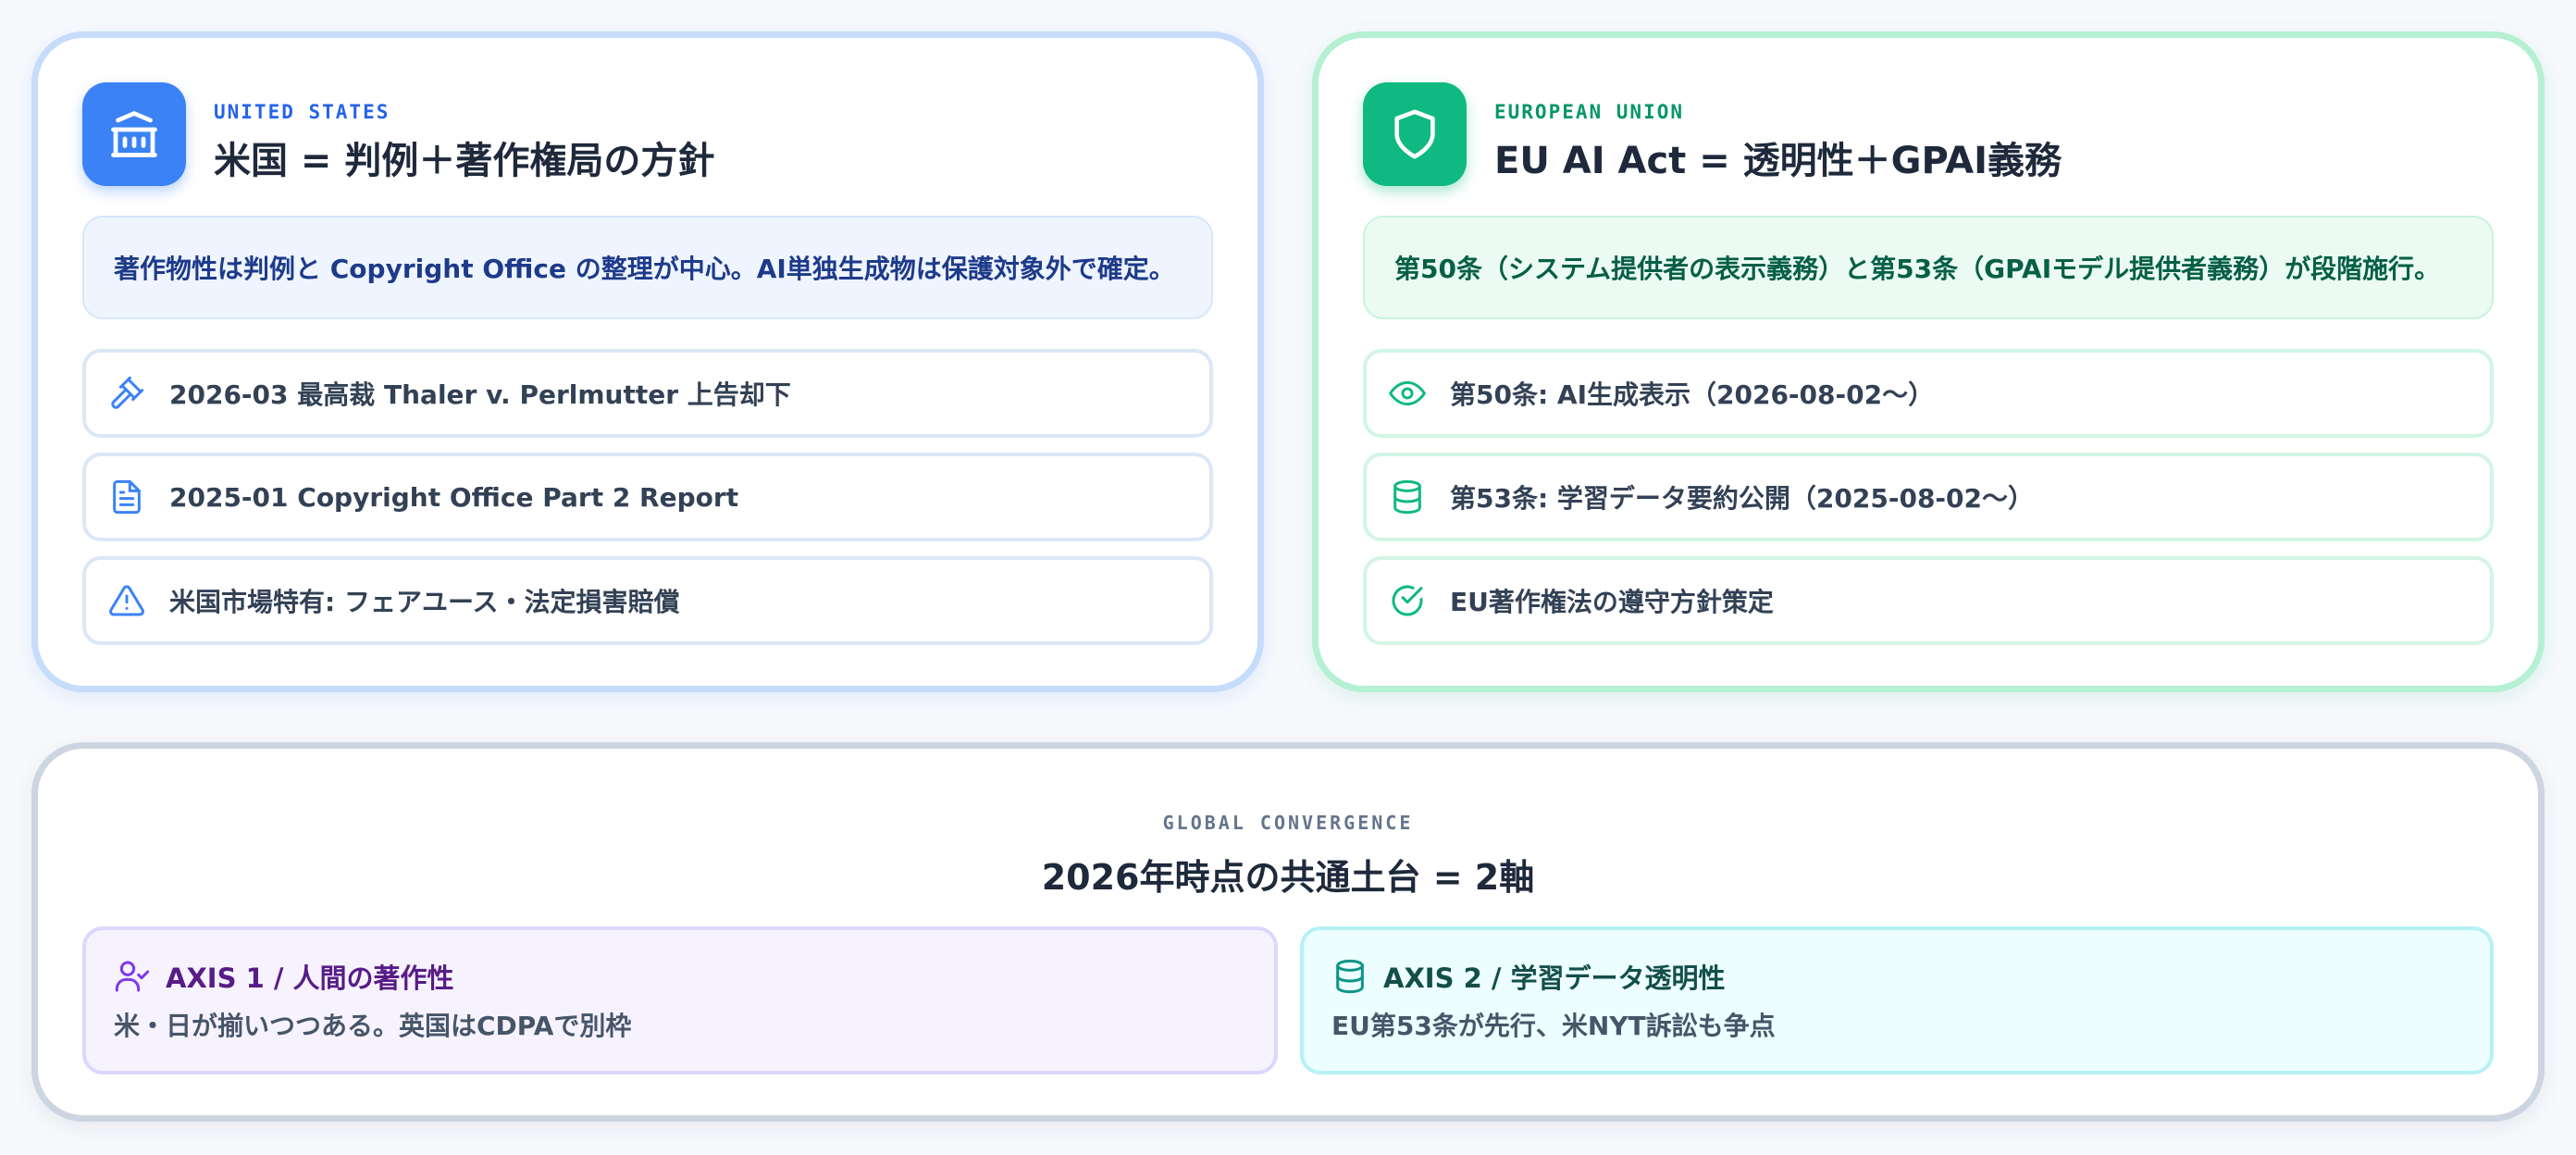 This screenshot has width=2576, height=1155. Describe the element at coordinates (1778, 161) in the screenshot. I see `eu-title: EU AI Act = 透明性＋GPAI義務` at that location.